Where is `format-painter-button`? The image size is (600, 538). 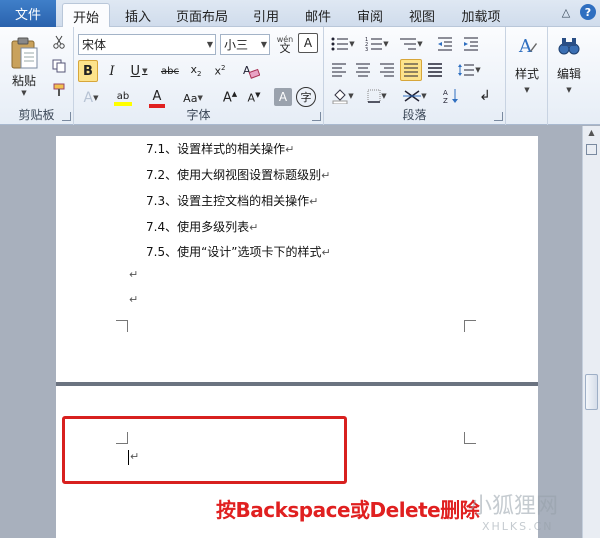
format-painter-button is located at coordinates (59, 90).